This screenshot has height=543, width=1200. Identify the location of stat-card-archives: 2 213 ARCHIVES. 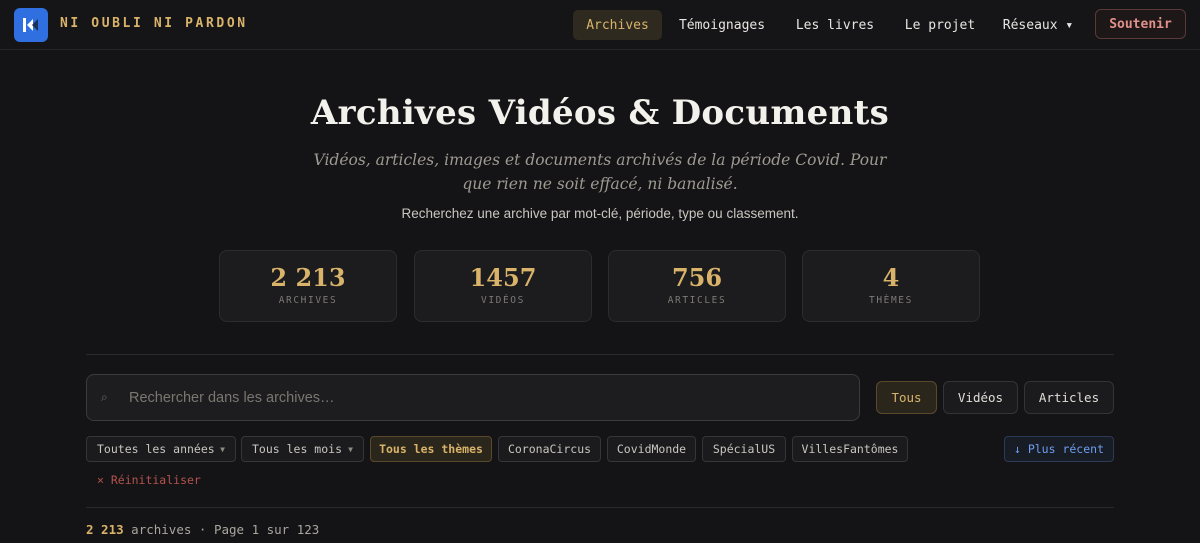
(308, 286).